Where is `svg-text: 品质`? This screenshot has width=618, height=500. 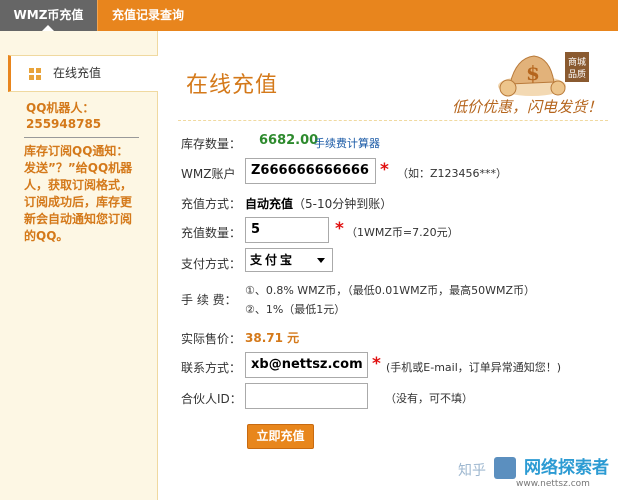
svg-text: 品质 is located at coordinates (577, 74).